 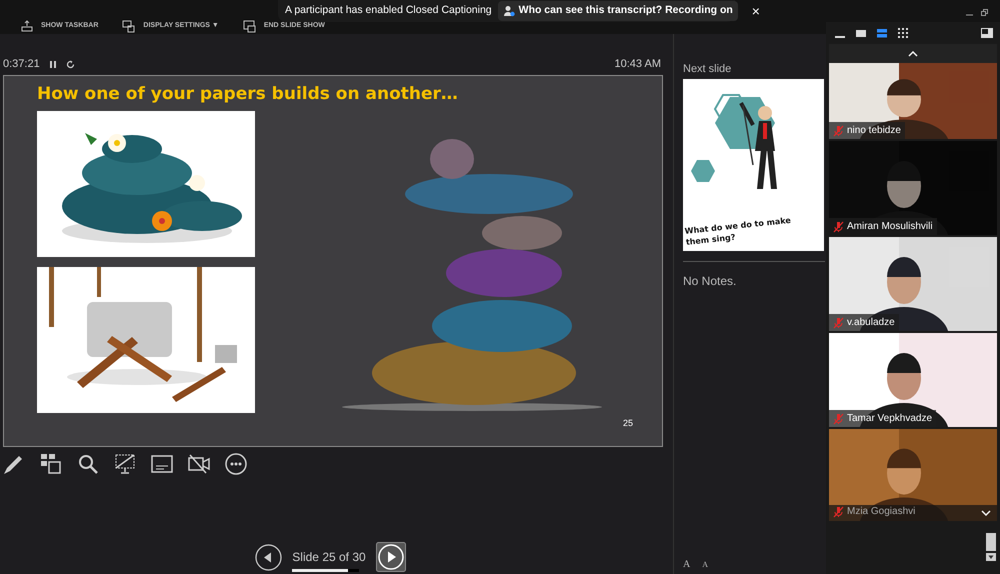 What do you see at coordinates (388, 10) in the screenshot?
I see `notification-message: A participant has enabled Closed Captioning` at bounding box center [388, 10].